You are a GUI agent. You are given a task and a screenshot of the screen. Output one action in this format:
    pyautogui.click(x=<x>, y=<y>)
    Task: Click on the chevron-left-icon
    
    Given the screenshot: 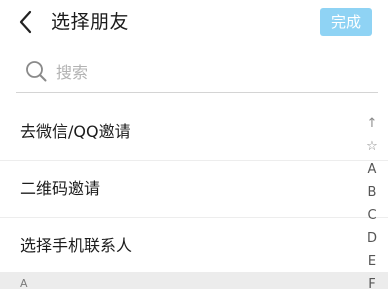 What is the action you would take?
    pyautogui.click(x=25, y=22)
    